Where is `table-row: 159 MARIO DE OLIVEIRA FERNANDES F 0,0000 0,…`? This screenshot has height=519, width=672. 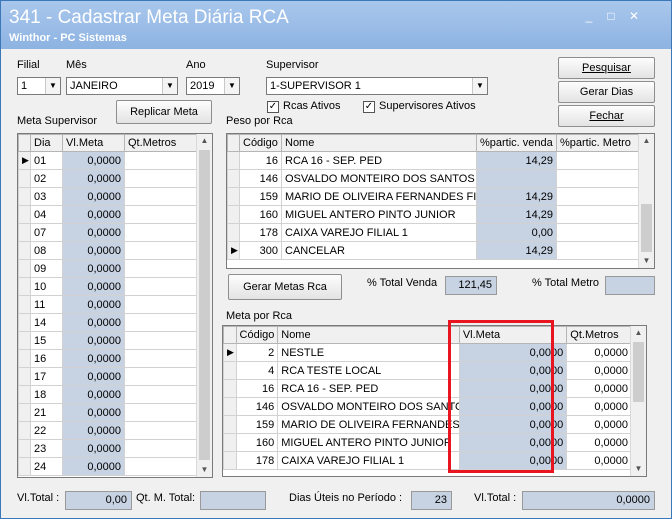 table-row: 159 MARIO DE OLIVEIRA FERNANDES F 0,0000 0,… is located at coordinates (427, 424).